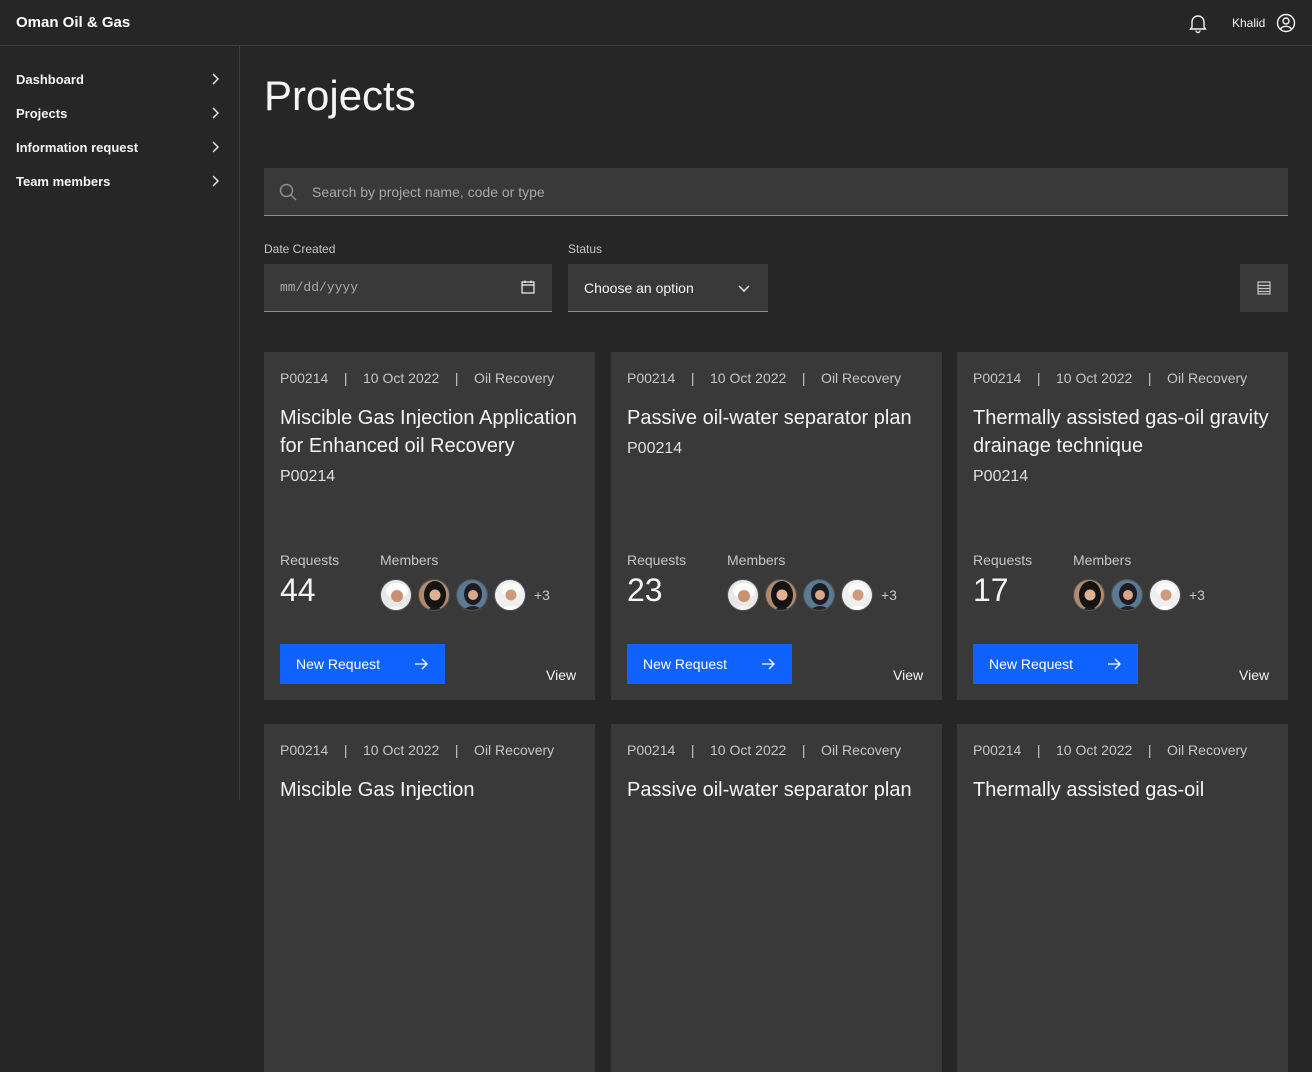  Describe the element at coordinates (395, 287) in the screenshot. I see `date-created-input` at that location.